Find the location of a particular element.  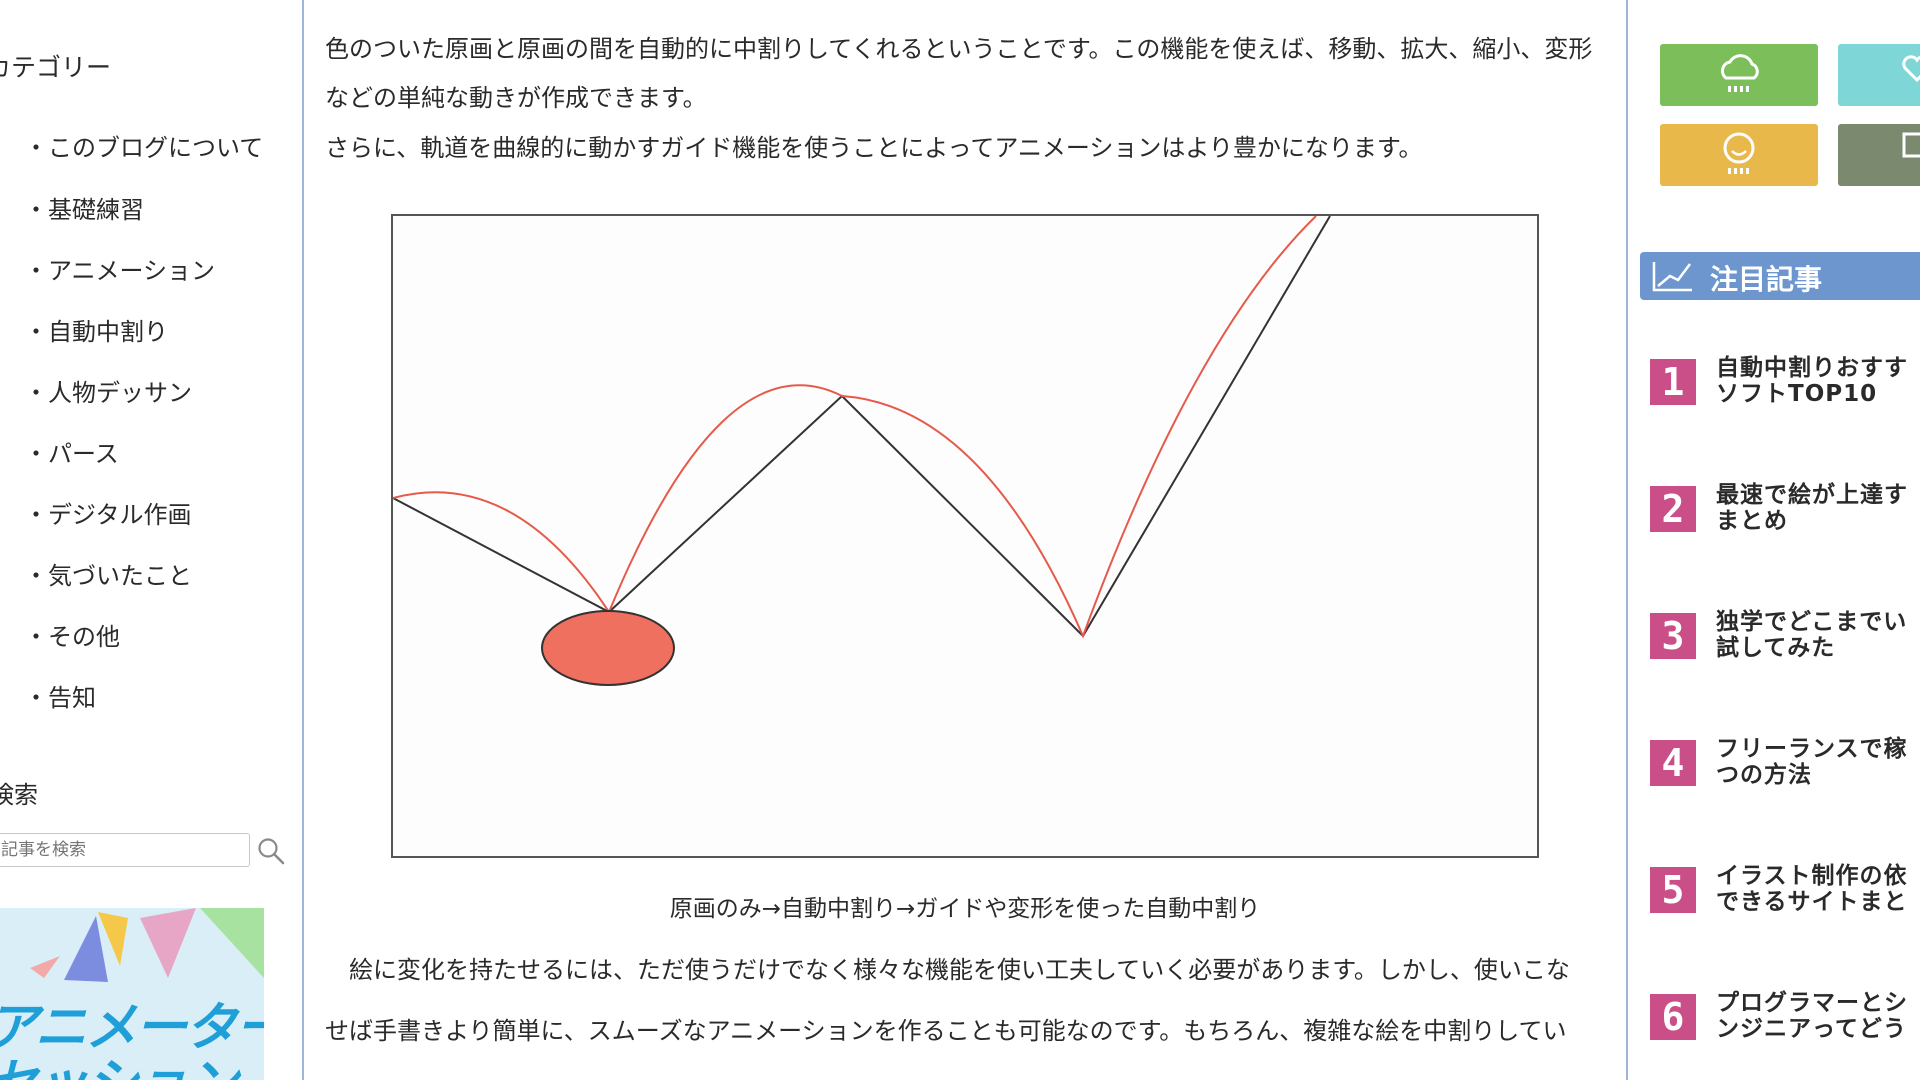

featured-article-title-line-2: ンジニアってどう is located at coordinates (1811, 1029).